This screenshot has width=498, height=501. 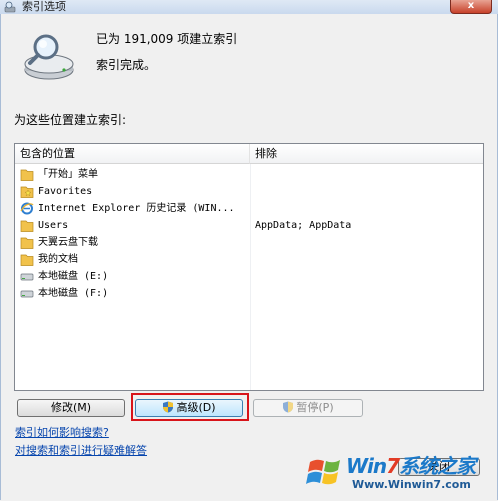 I want to click on location-name: Users, so click(x=53, y=225).